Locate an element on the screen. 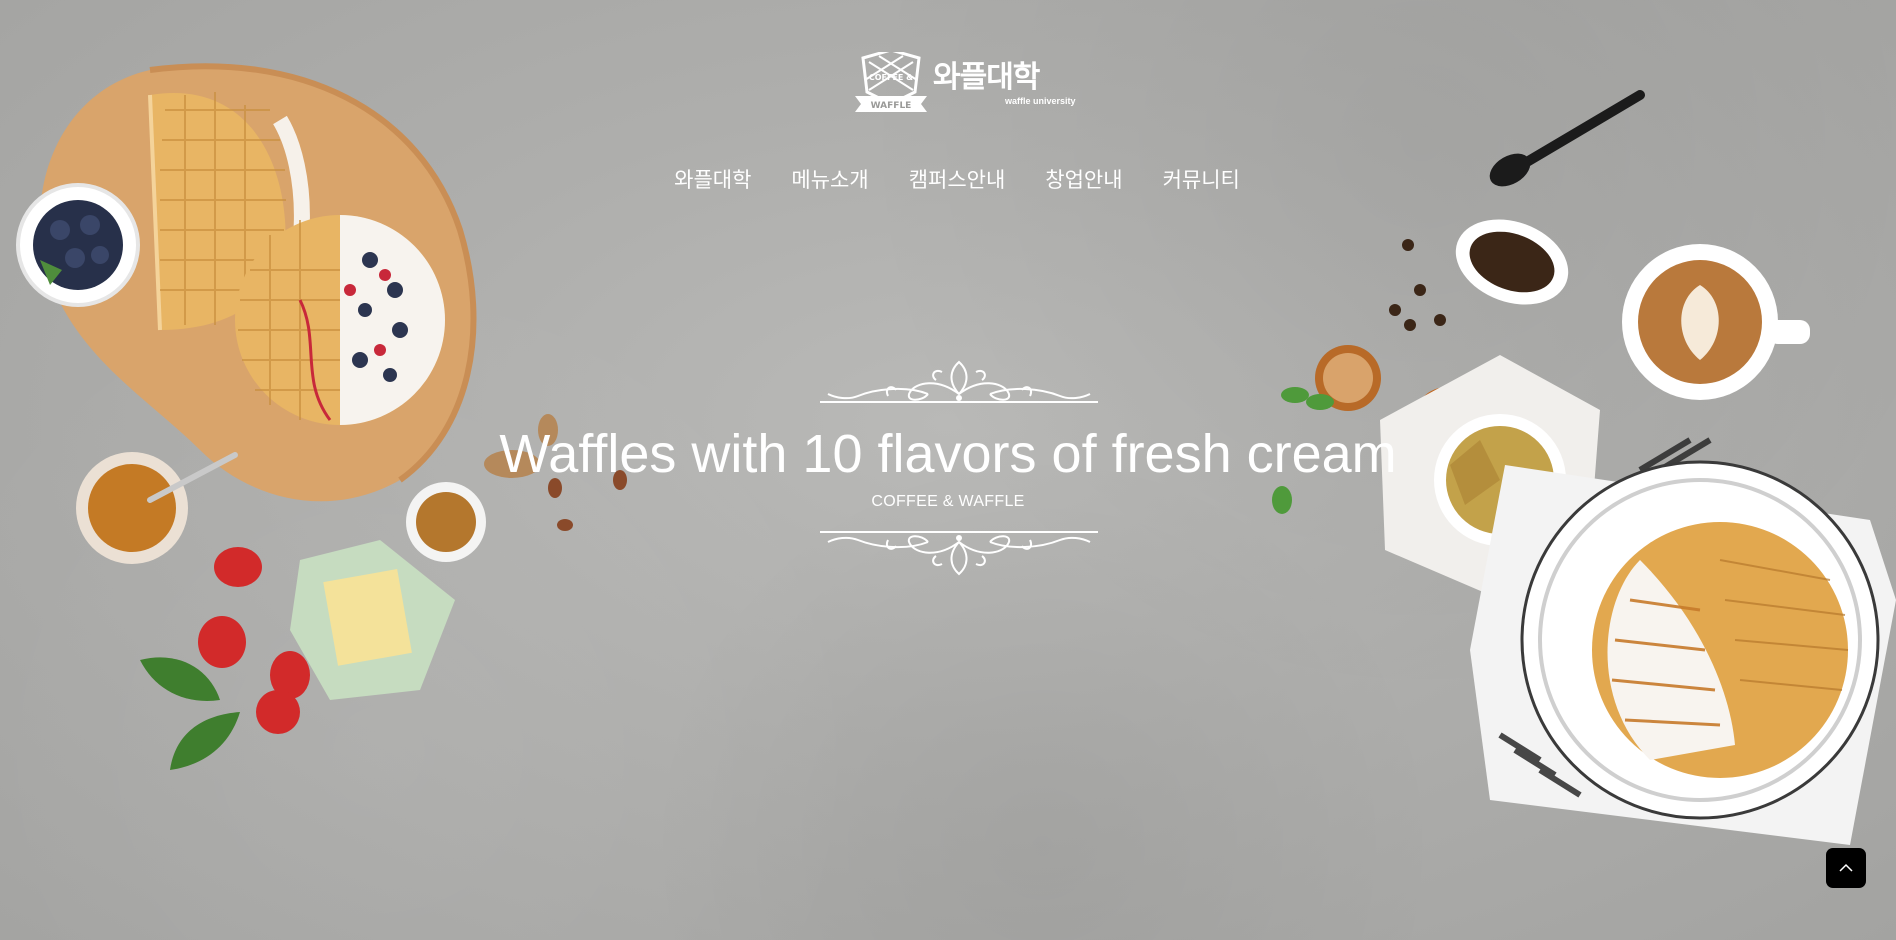 The image size is (1896, 940). main-navigation: 와플대학 메뉴소개 캠퍼스안내 창업안내 커뮤니티 is located at coordinates (948, 180).